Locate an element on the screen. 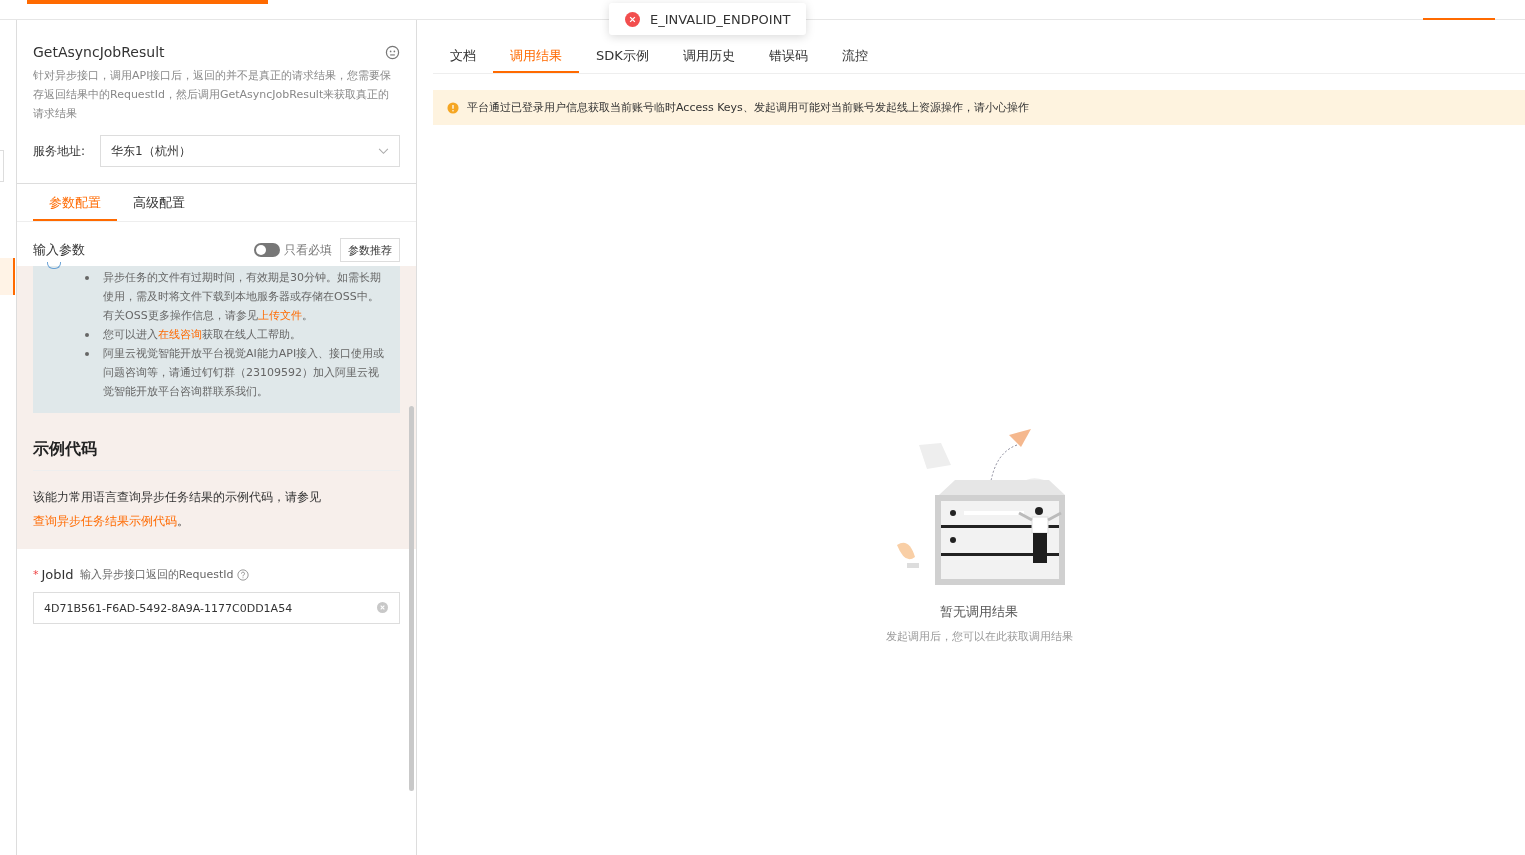 This screenshot has width=1525, height=855. warning-icon is located at coordinates (453, 107).